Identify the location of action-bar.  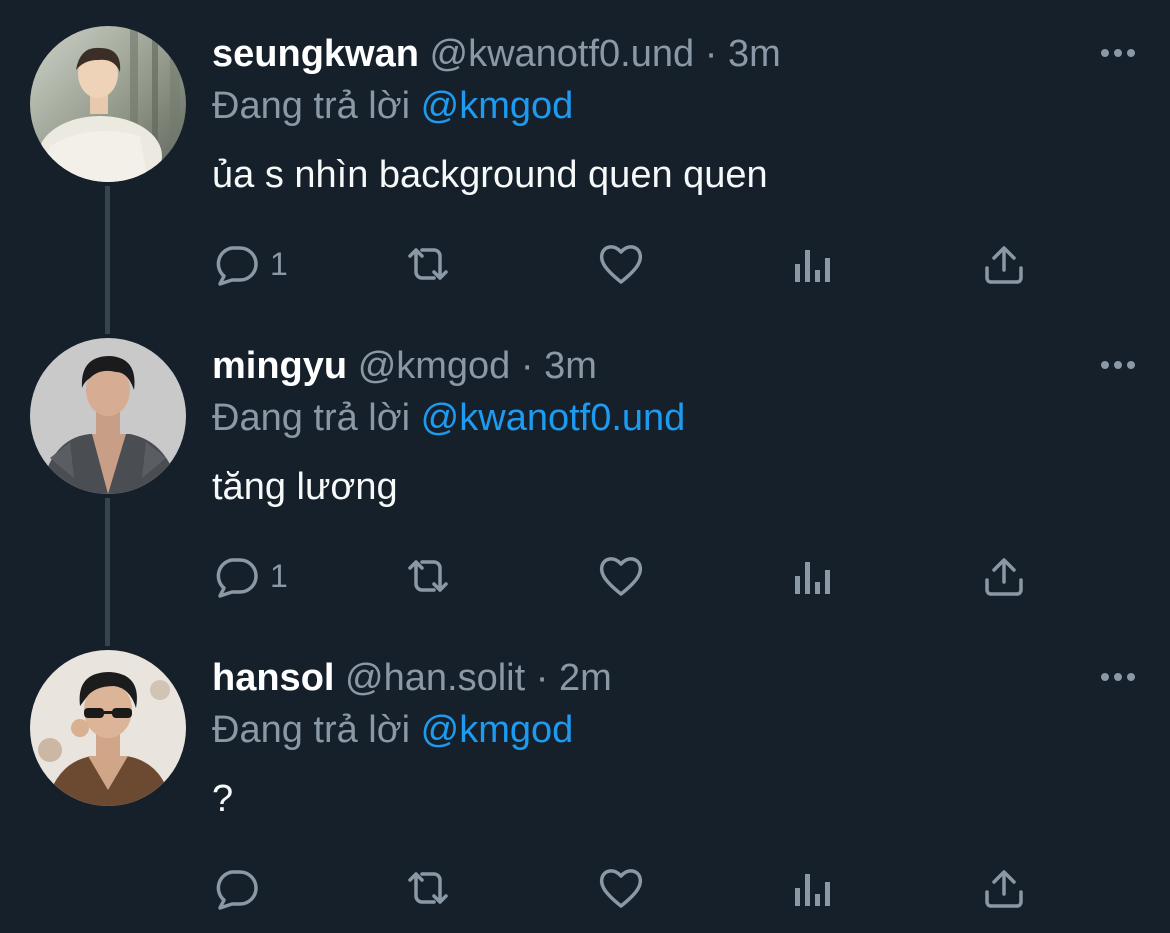
(662, 888).